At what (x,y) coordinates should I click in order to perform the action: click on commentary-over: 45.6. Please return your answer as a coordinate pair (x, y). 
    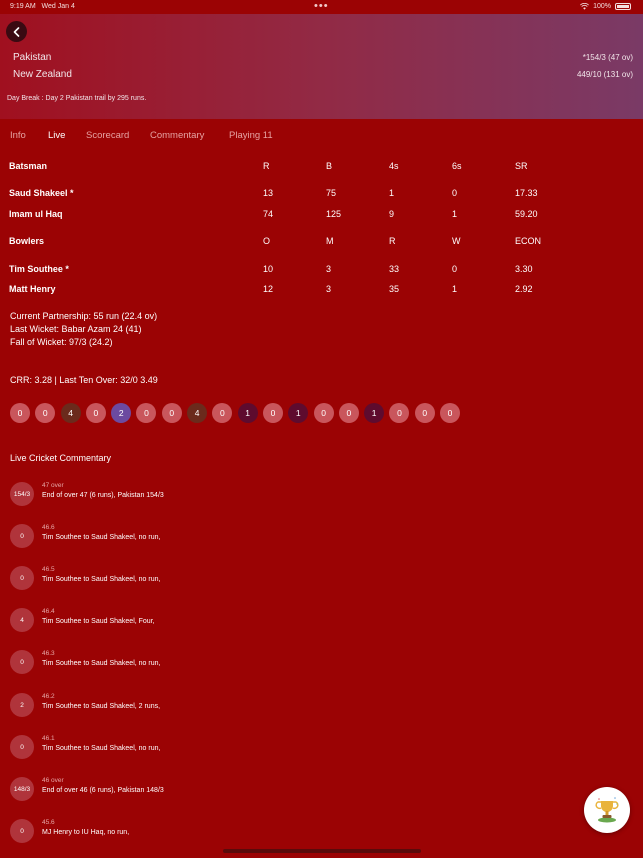
    Looking at the image, I should click on (48, 822).